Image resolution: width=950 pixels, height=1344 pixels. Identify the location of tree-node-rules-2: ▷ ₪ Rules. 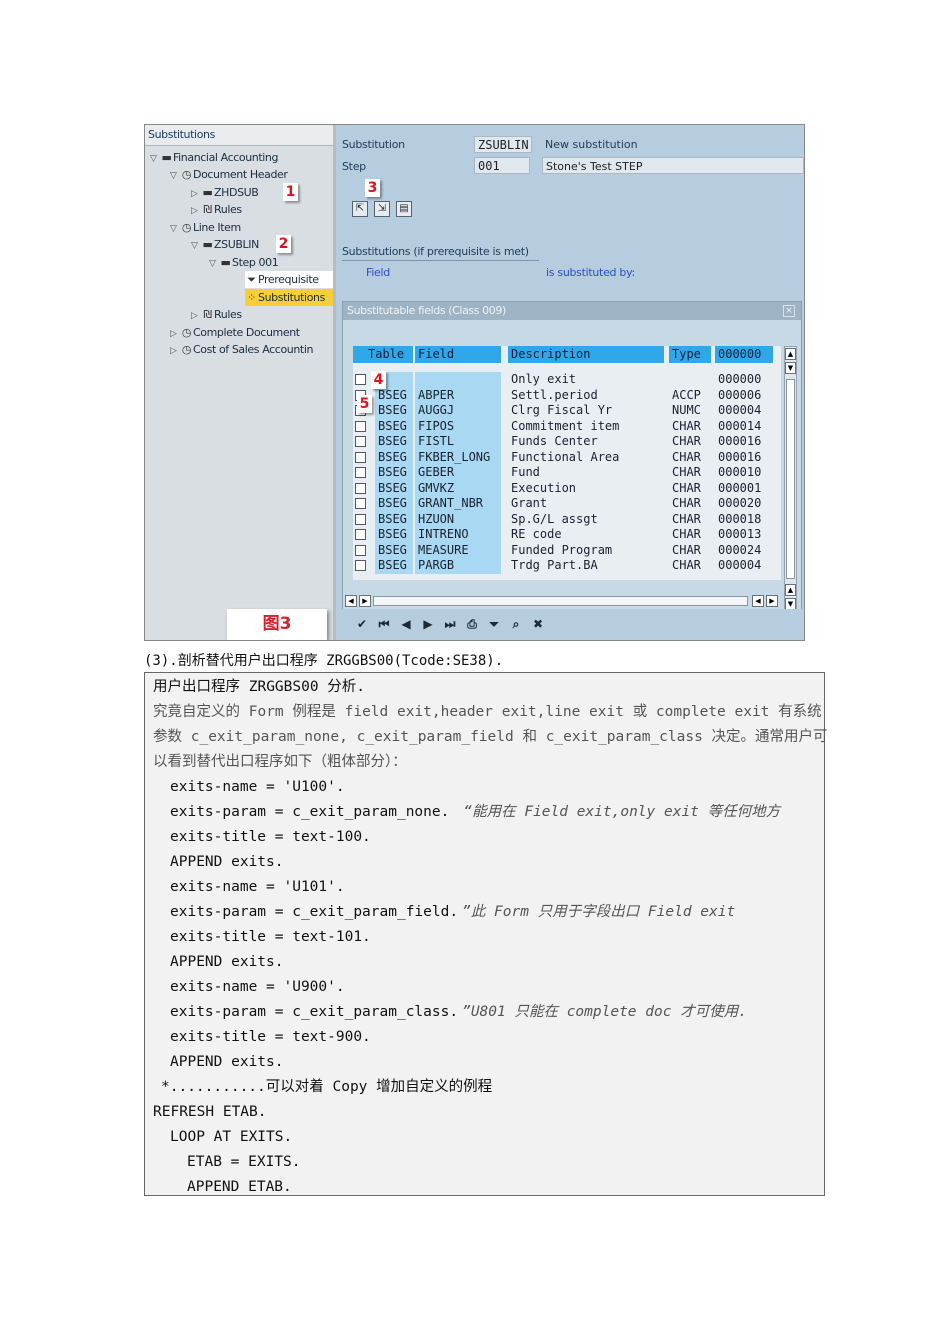
(216, 314).